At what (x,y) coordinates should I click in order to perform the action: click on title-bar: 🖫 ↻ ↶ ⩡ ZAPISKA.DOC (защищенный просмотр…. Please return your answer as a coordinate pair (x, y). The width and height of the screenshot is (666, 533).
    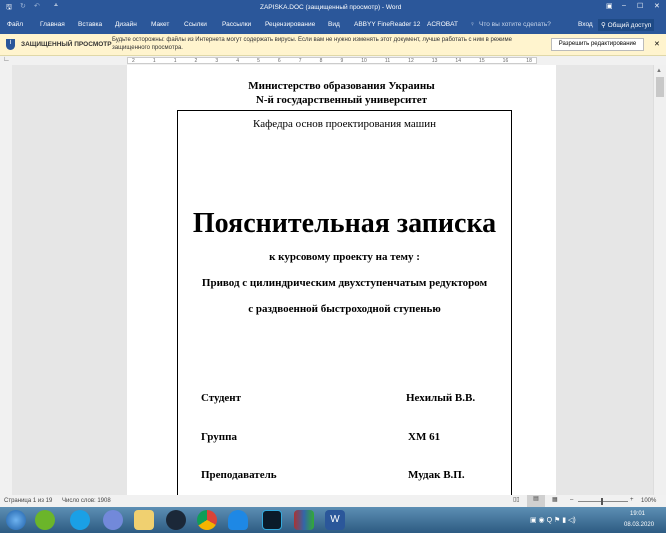
    Looking at the image, I should click on (333, 8).